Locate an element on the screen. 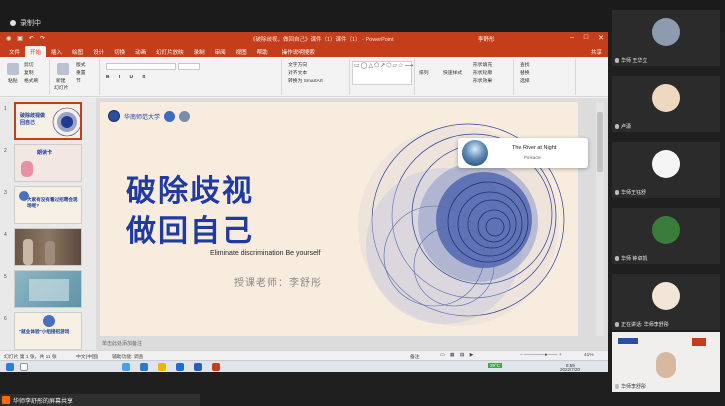 This screenshot has height=406, width=725. font-style-buttons: B I U S is located at coordinates (127, 77).